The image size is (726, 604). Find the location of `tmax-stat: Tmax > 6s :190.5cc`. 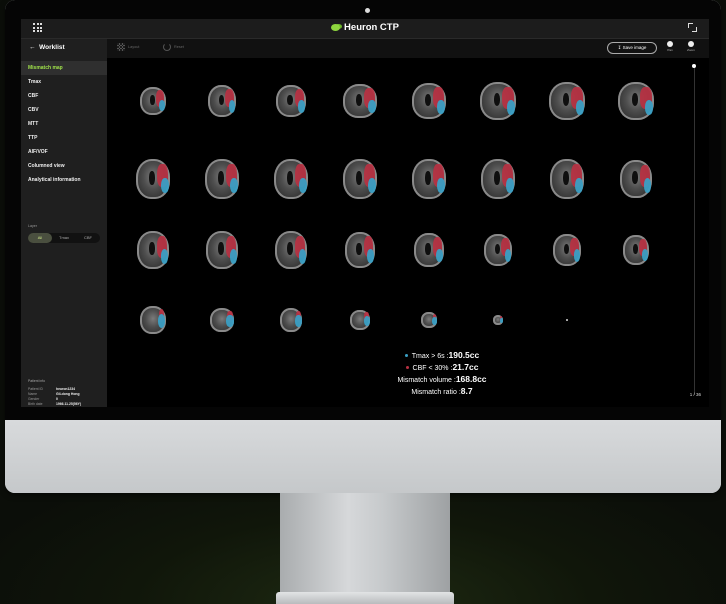

tmax-stat: Tmax > 6s :190.5cc is located at coordinates (442, 356).